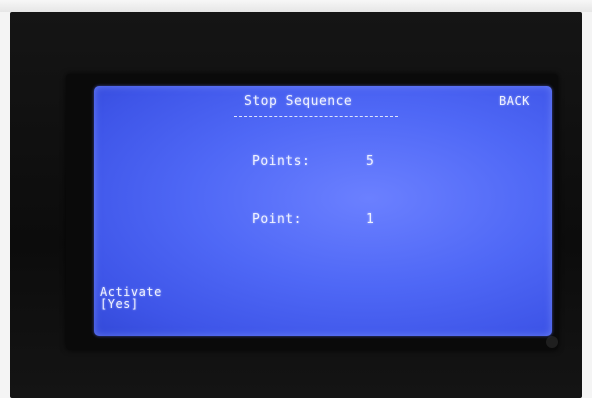 This screenshot has height=398, width=592. I want to click on title-underline, so click(316, 116).